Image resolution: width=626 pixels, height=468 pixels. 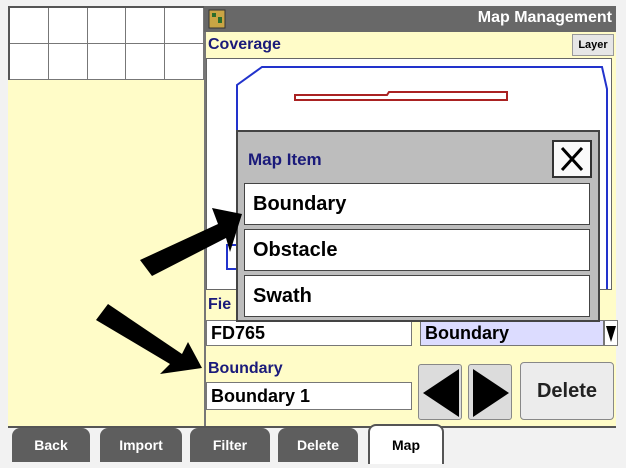 I want to click on previous-boundary-button, so click(x=440, y=392).